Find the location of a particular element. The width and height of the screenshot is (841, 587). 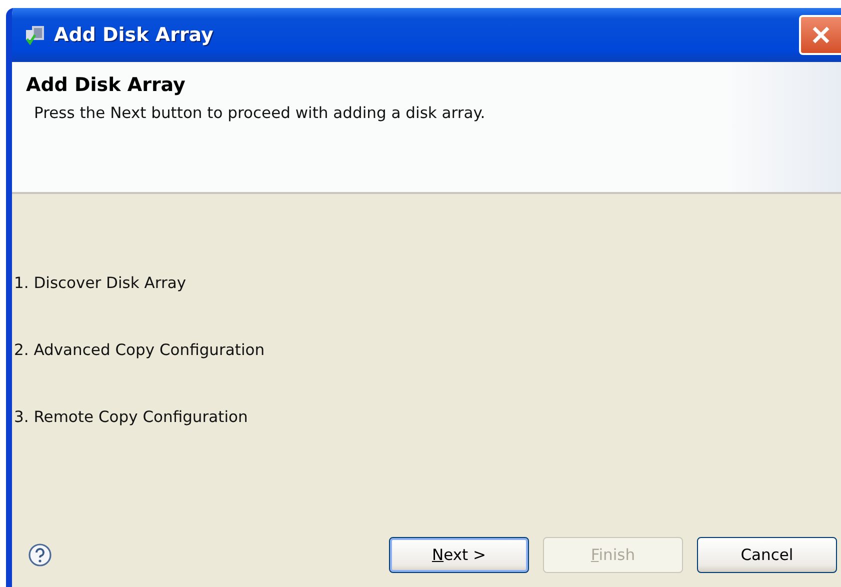

next-button: Next > is located at coordinates (459, 555).